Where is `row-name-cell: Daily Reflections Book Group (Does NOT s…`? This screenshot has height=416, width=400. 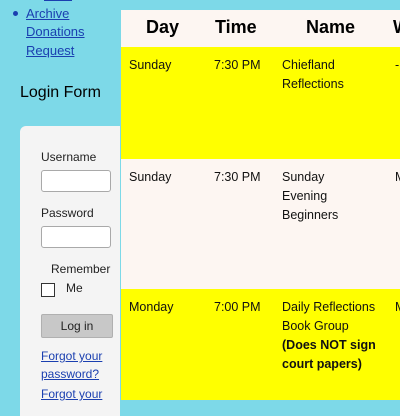 row-name-cell: Daily Reflections Book Group (Does NOT s… is located at coordinates (332, 336).